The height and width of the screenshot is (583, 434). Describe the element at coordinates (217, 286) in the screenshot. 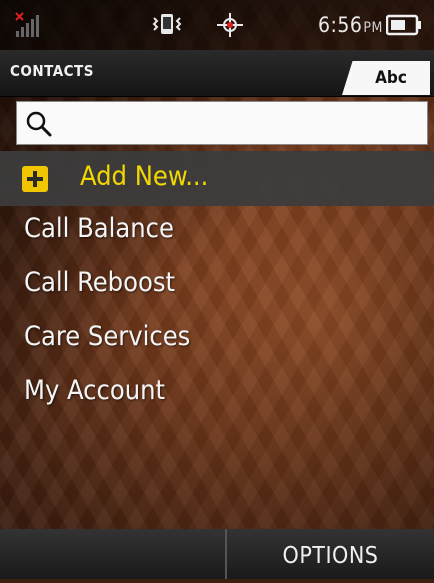

I see `list-item: Call Reboost` at that location.